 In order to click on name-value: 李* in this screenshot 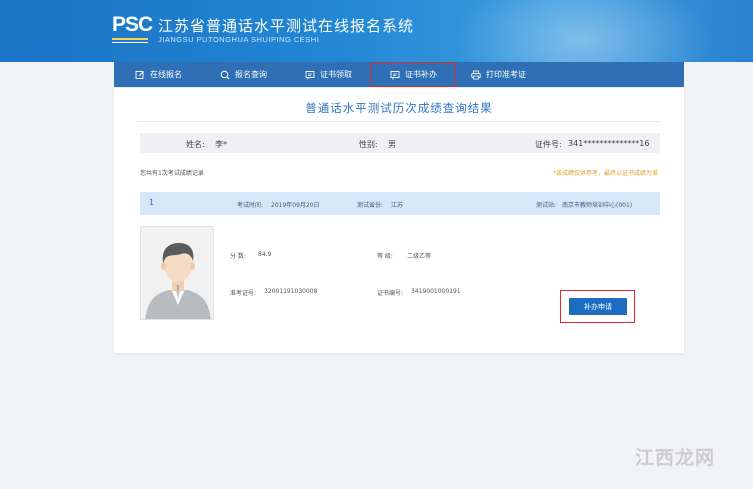, I will do `click(221, 144)`.